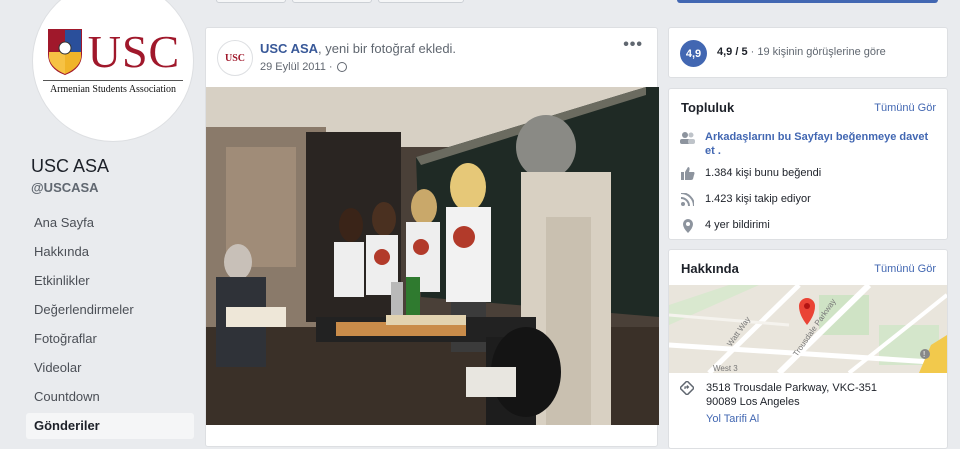 This screenshot has height=449, width=960. I want to click on nav-item-about: Hakkında, so click(110, 251).